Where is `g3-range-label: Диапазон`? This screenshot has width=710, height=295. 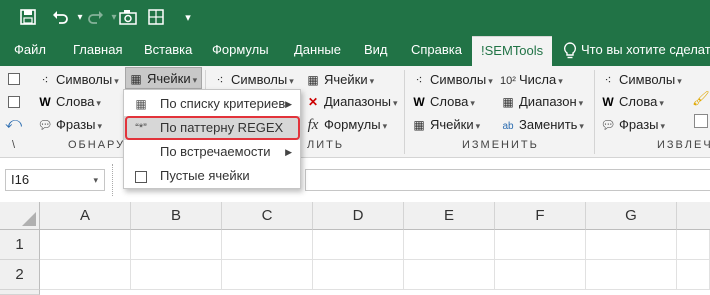
g3-range-label: Диапазон is located at coordinates (548, 101).